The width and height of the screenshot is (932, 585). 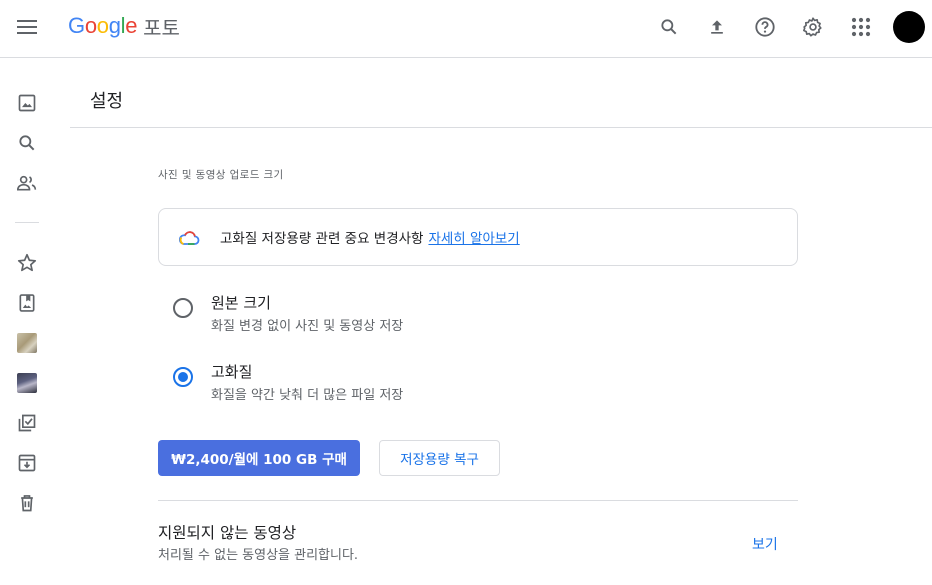 What do you see at coordinates (27, 423) in the screenshot?
I see `utilities-icon` at bounding box center [27, 423].